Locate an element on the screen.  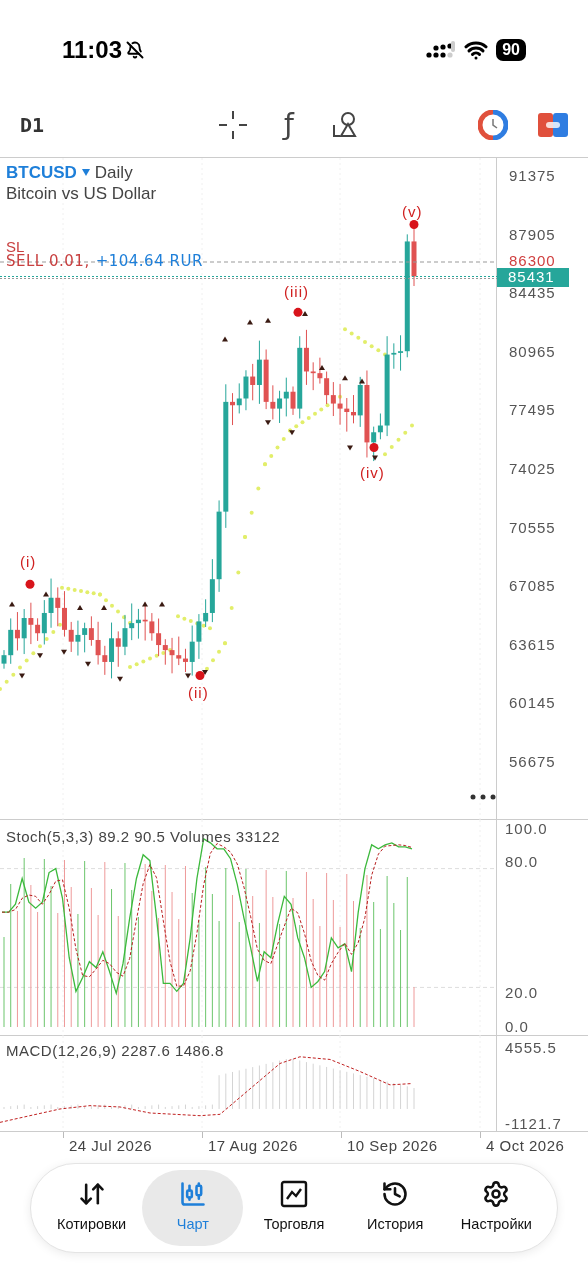
wave-label: (iii) is located at coordinates (296, 291).